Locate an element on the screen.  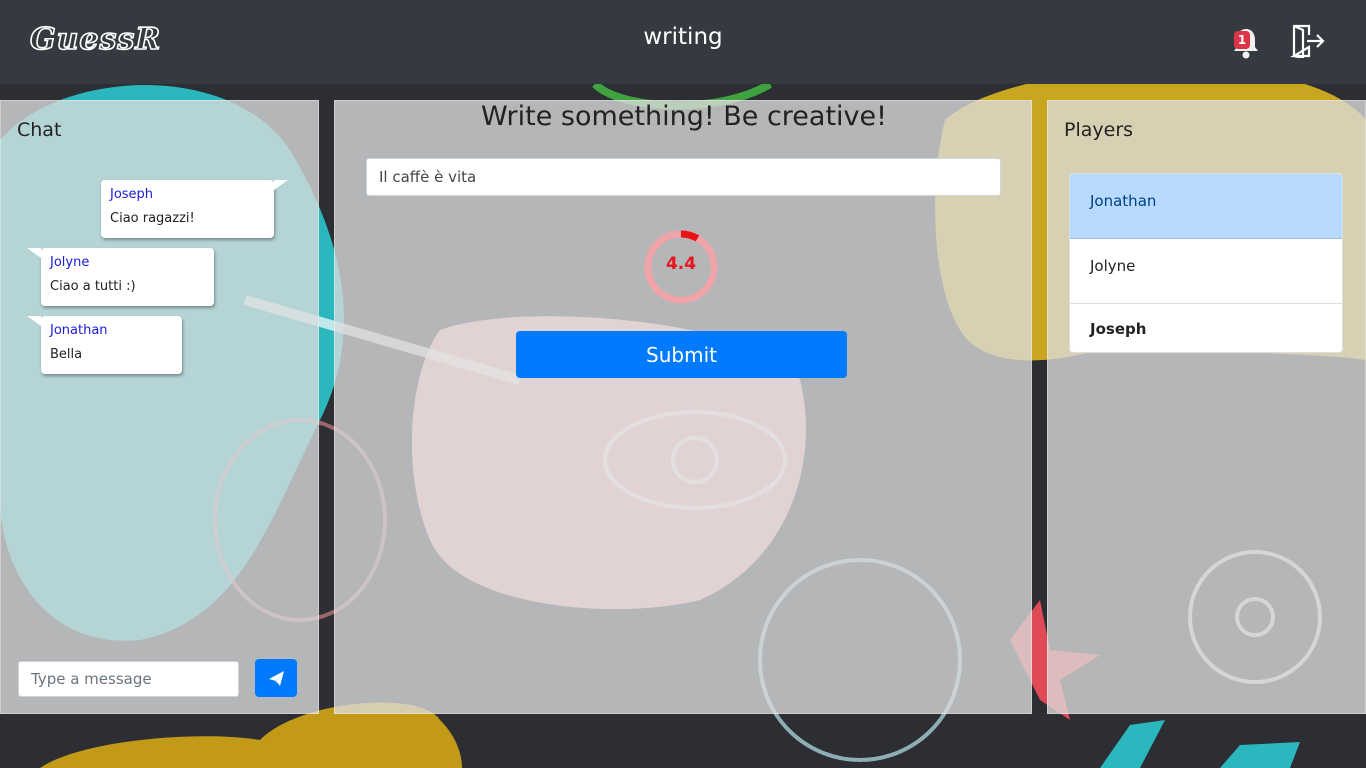
logout-icon is located at coordinates (1308, 41).